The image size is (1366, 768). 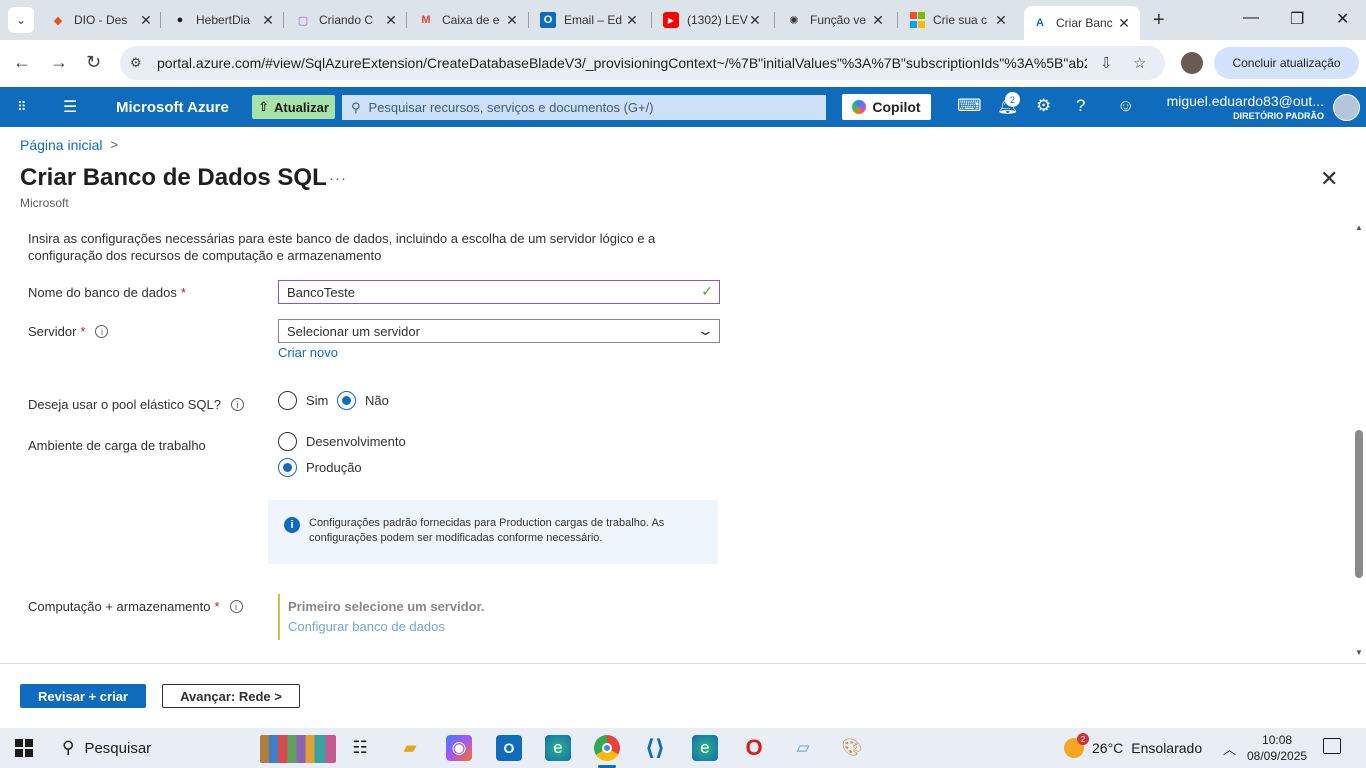 I want to click on profile-avatar, so click(x=1192, y=63).